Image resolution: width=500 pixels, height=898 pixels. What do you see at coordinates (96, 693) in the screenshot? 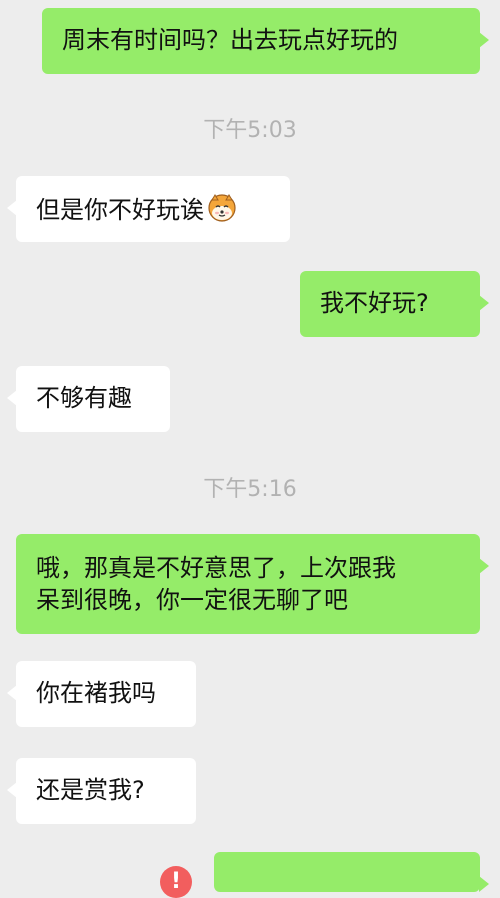
I see `message-text: 你在褚我吗` at bounding box center [96, 693].